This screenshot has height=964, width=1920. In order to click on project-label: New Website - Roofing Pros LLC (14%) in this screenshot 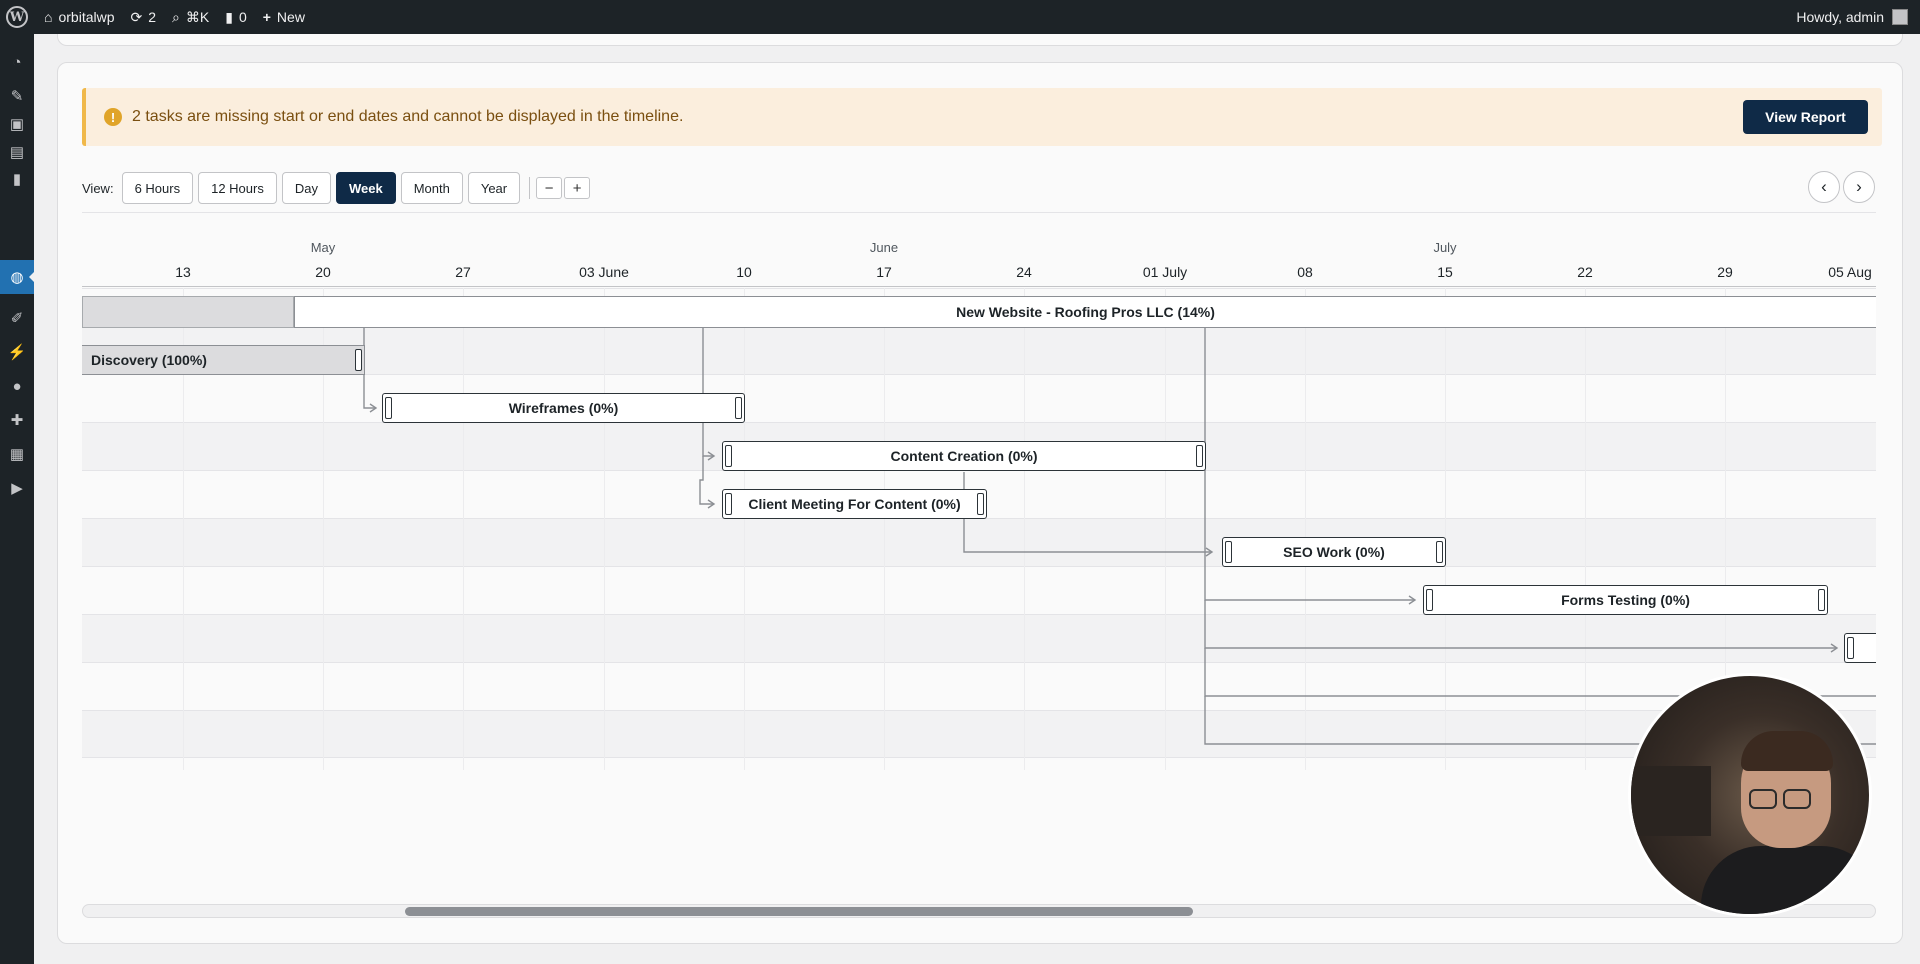, I will do `click(1085, 312)`.